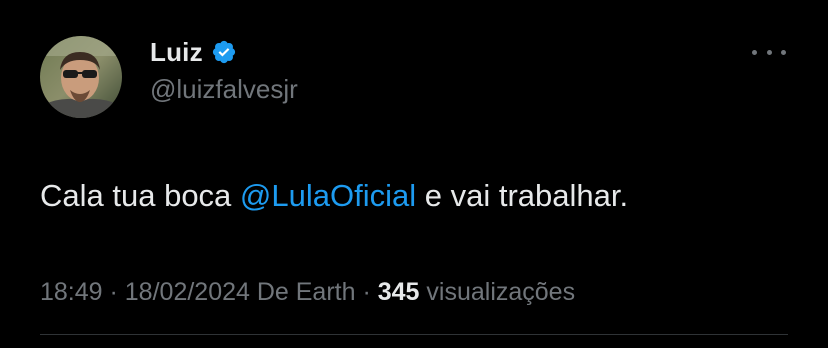 This screenshot has height=348, width=828. Describe the element at coordinates (497, 292) in the screenshot. I see `views-label: visualizações` at that location.